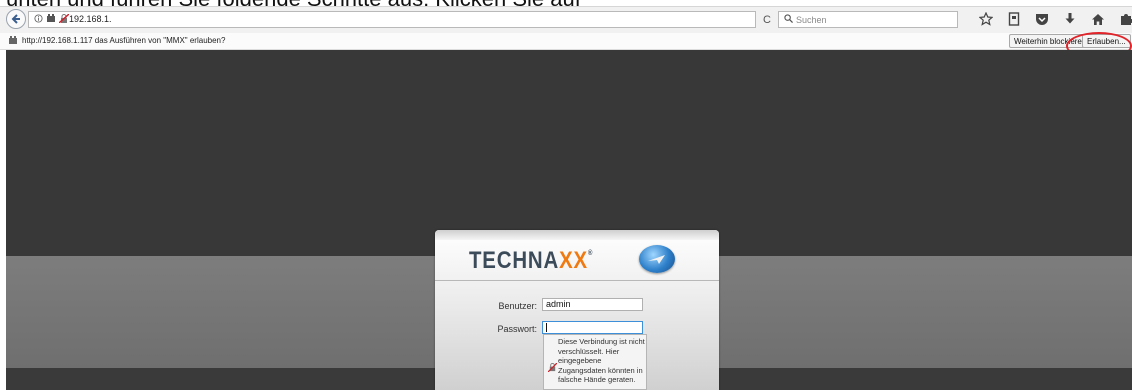 The image size is (1132, 390). I want to click on registered-mark: ®, so click(591, 253).